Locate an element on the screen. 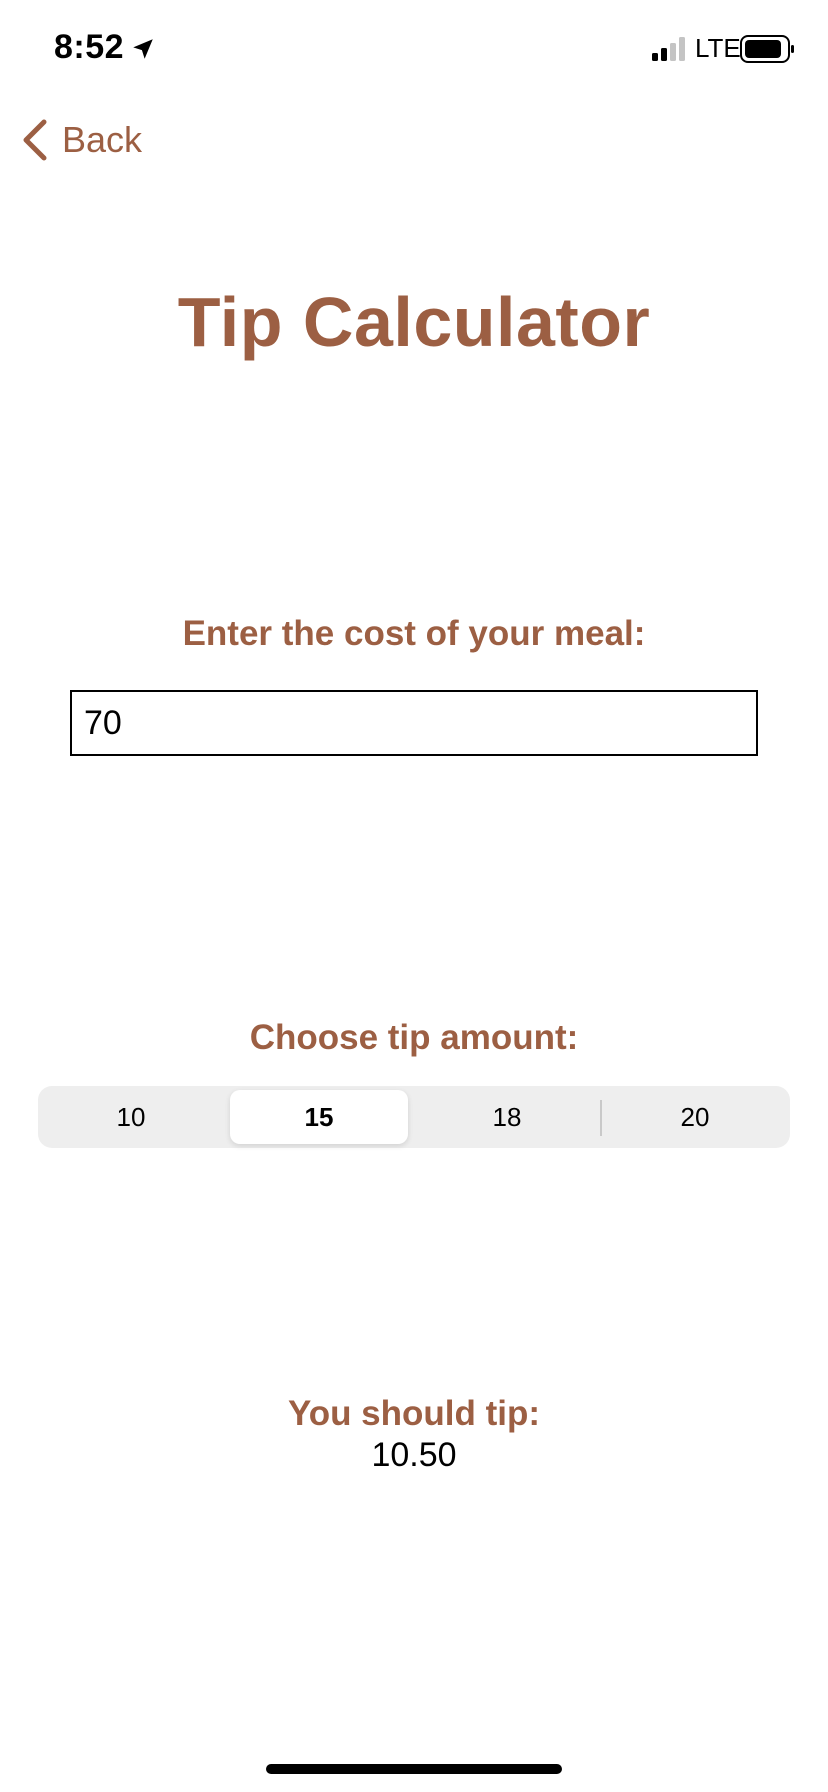  battery-icon is located at coordinates (767, 49).